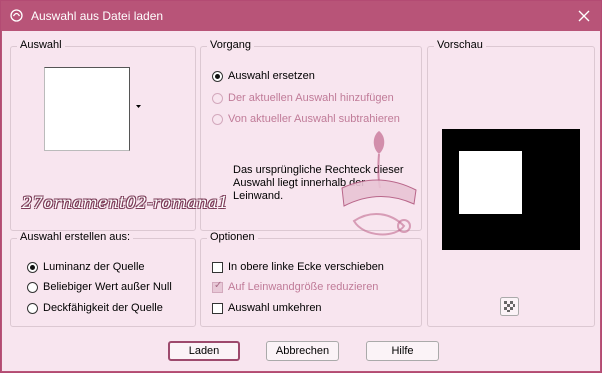  What do you see at coordinates (379, 183) in the screenshot?
I see `watermark-logo` at bounding box center [379, 183].